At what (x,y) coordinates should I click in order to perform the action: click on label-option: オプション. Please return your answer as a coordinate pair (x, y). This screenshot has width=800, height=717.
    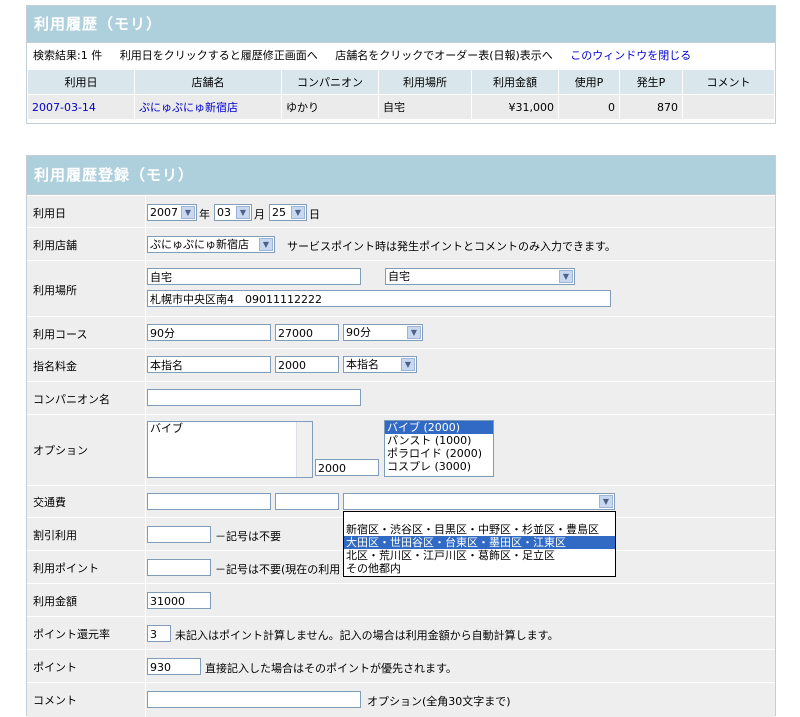
    Looking at the image, I should click on (60, 450).